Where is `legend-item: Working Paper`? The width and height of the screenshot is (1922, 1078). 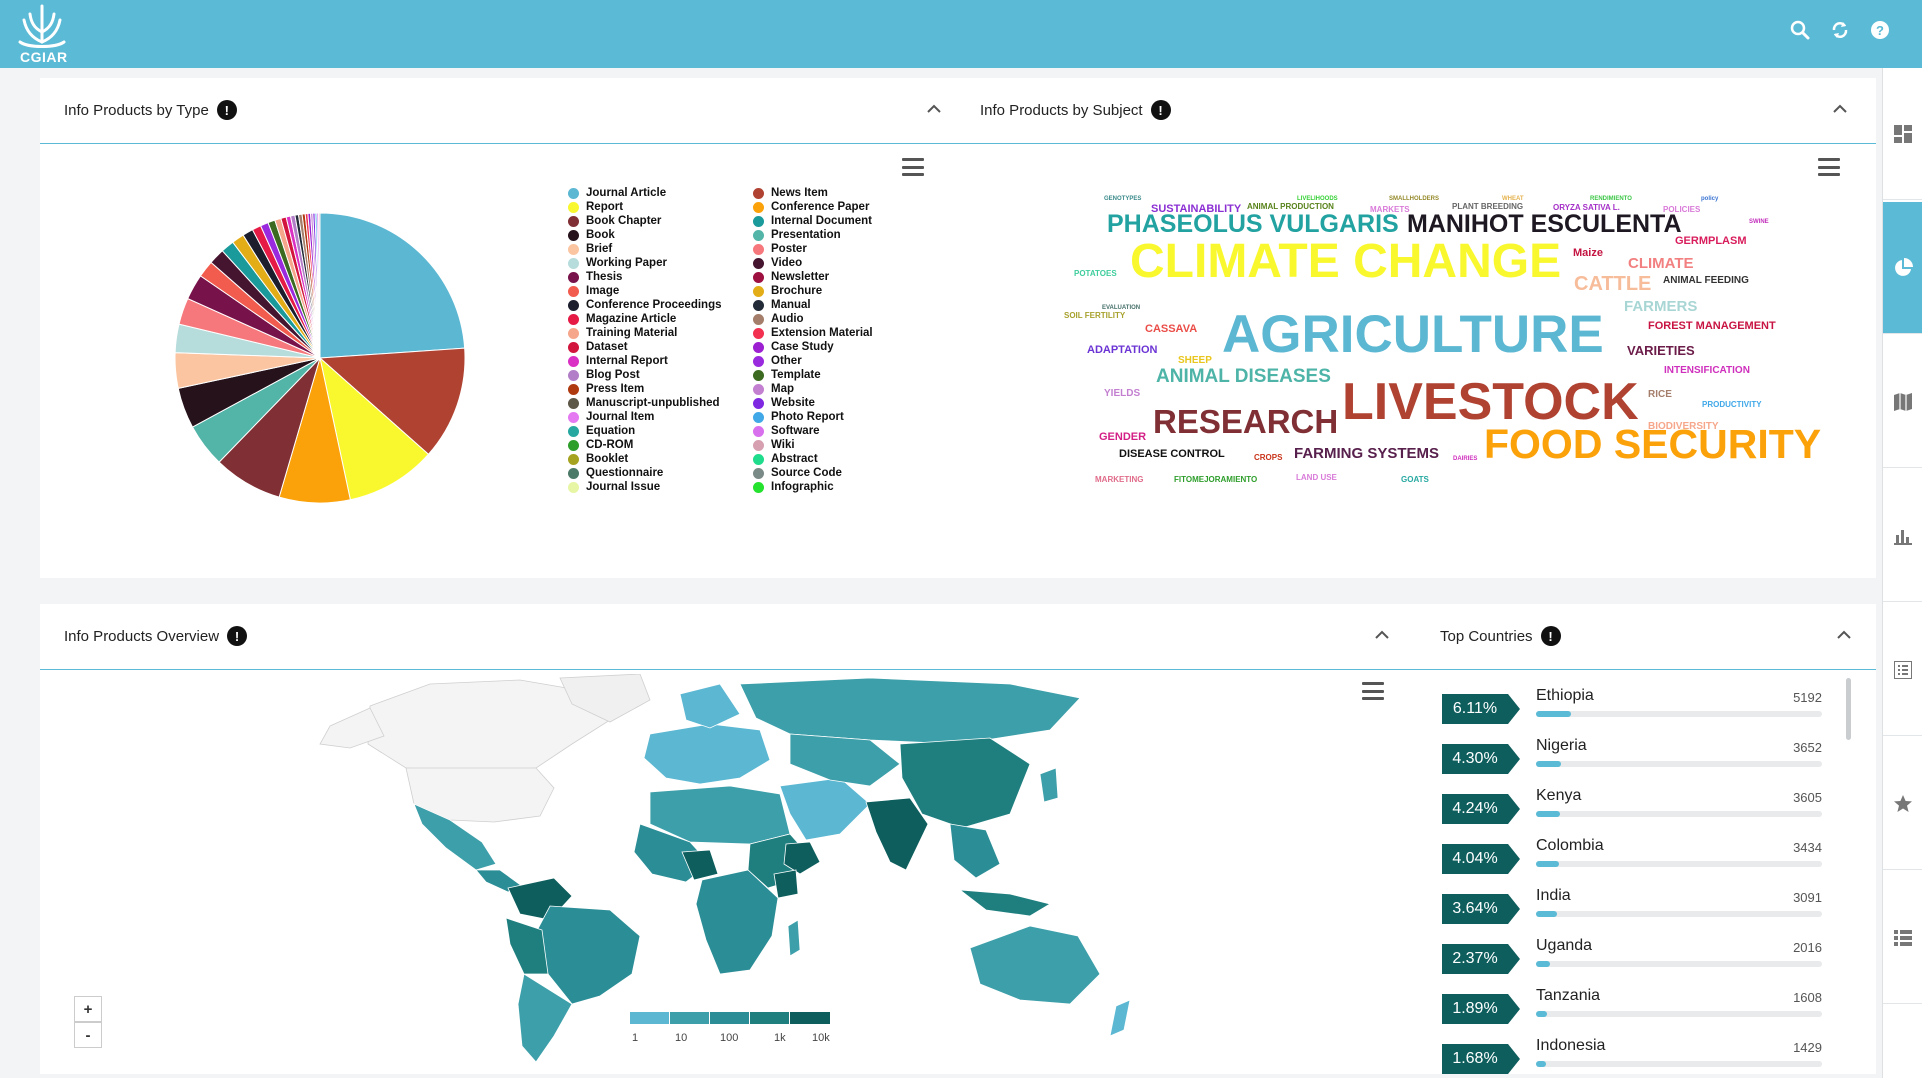 legend-item: Working Paper is located at coordinates (658, 263).